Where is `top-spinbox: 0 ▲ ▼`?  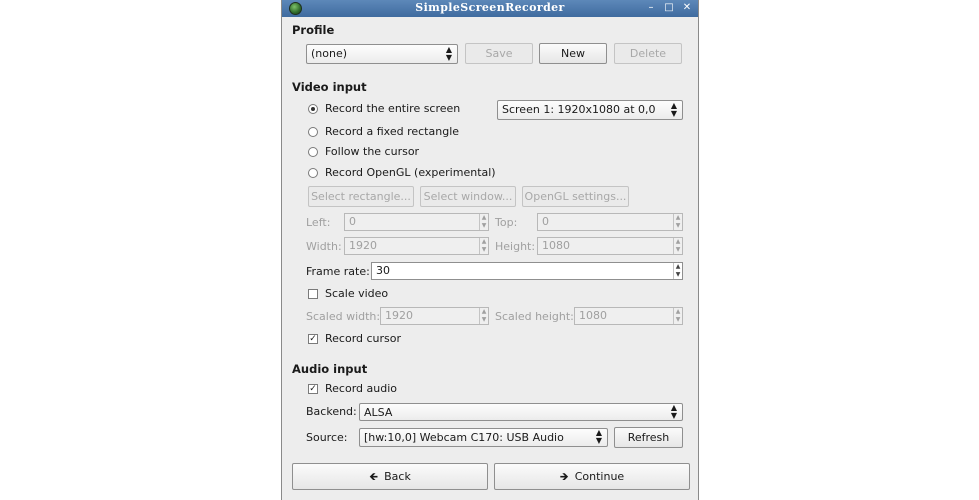 top-spinbox: 0 ▲ ▼ is located at coordinates (610, 222).